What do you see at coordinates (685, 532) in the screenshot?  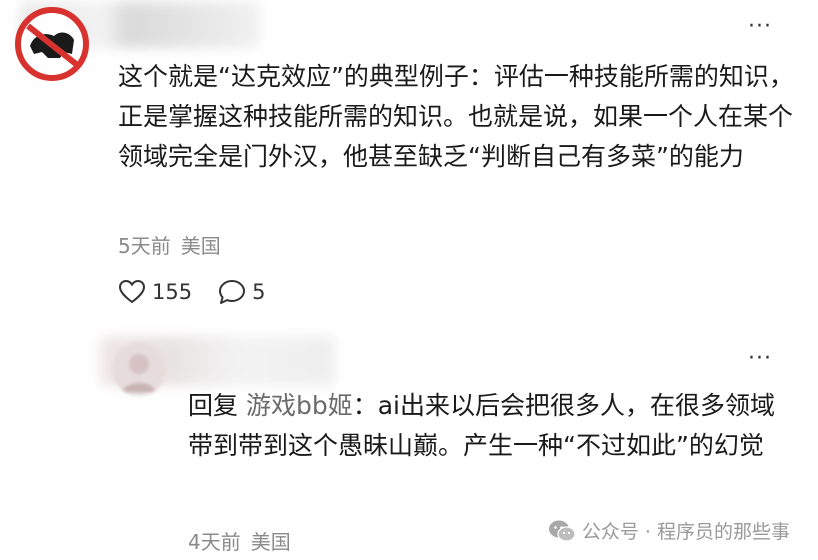 I see `watermark-text: 公众号 · 程序员的那些事` at bounding box center [685, 532].